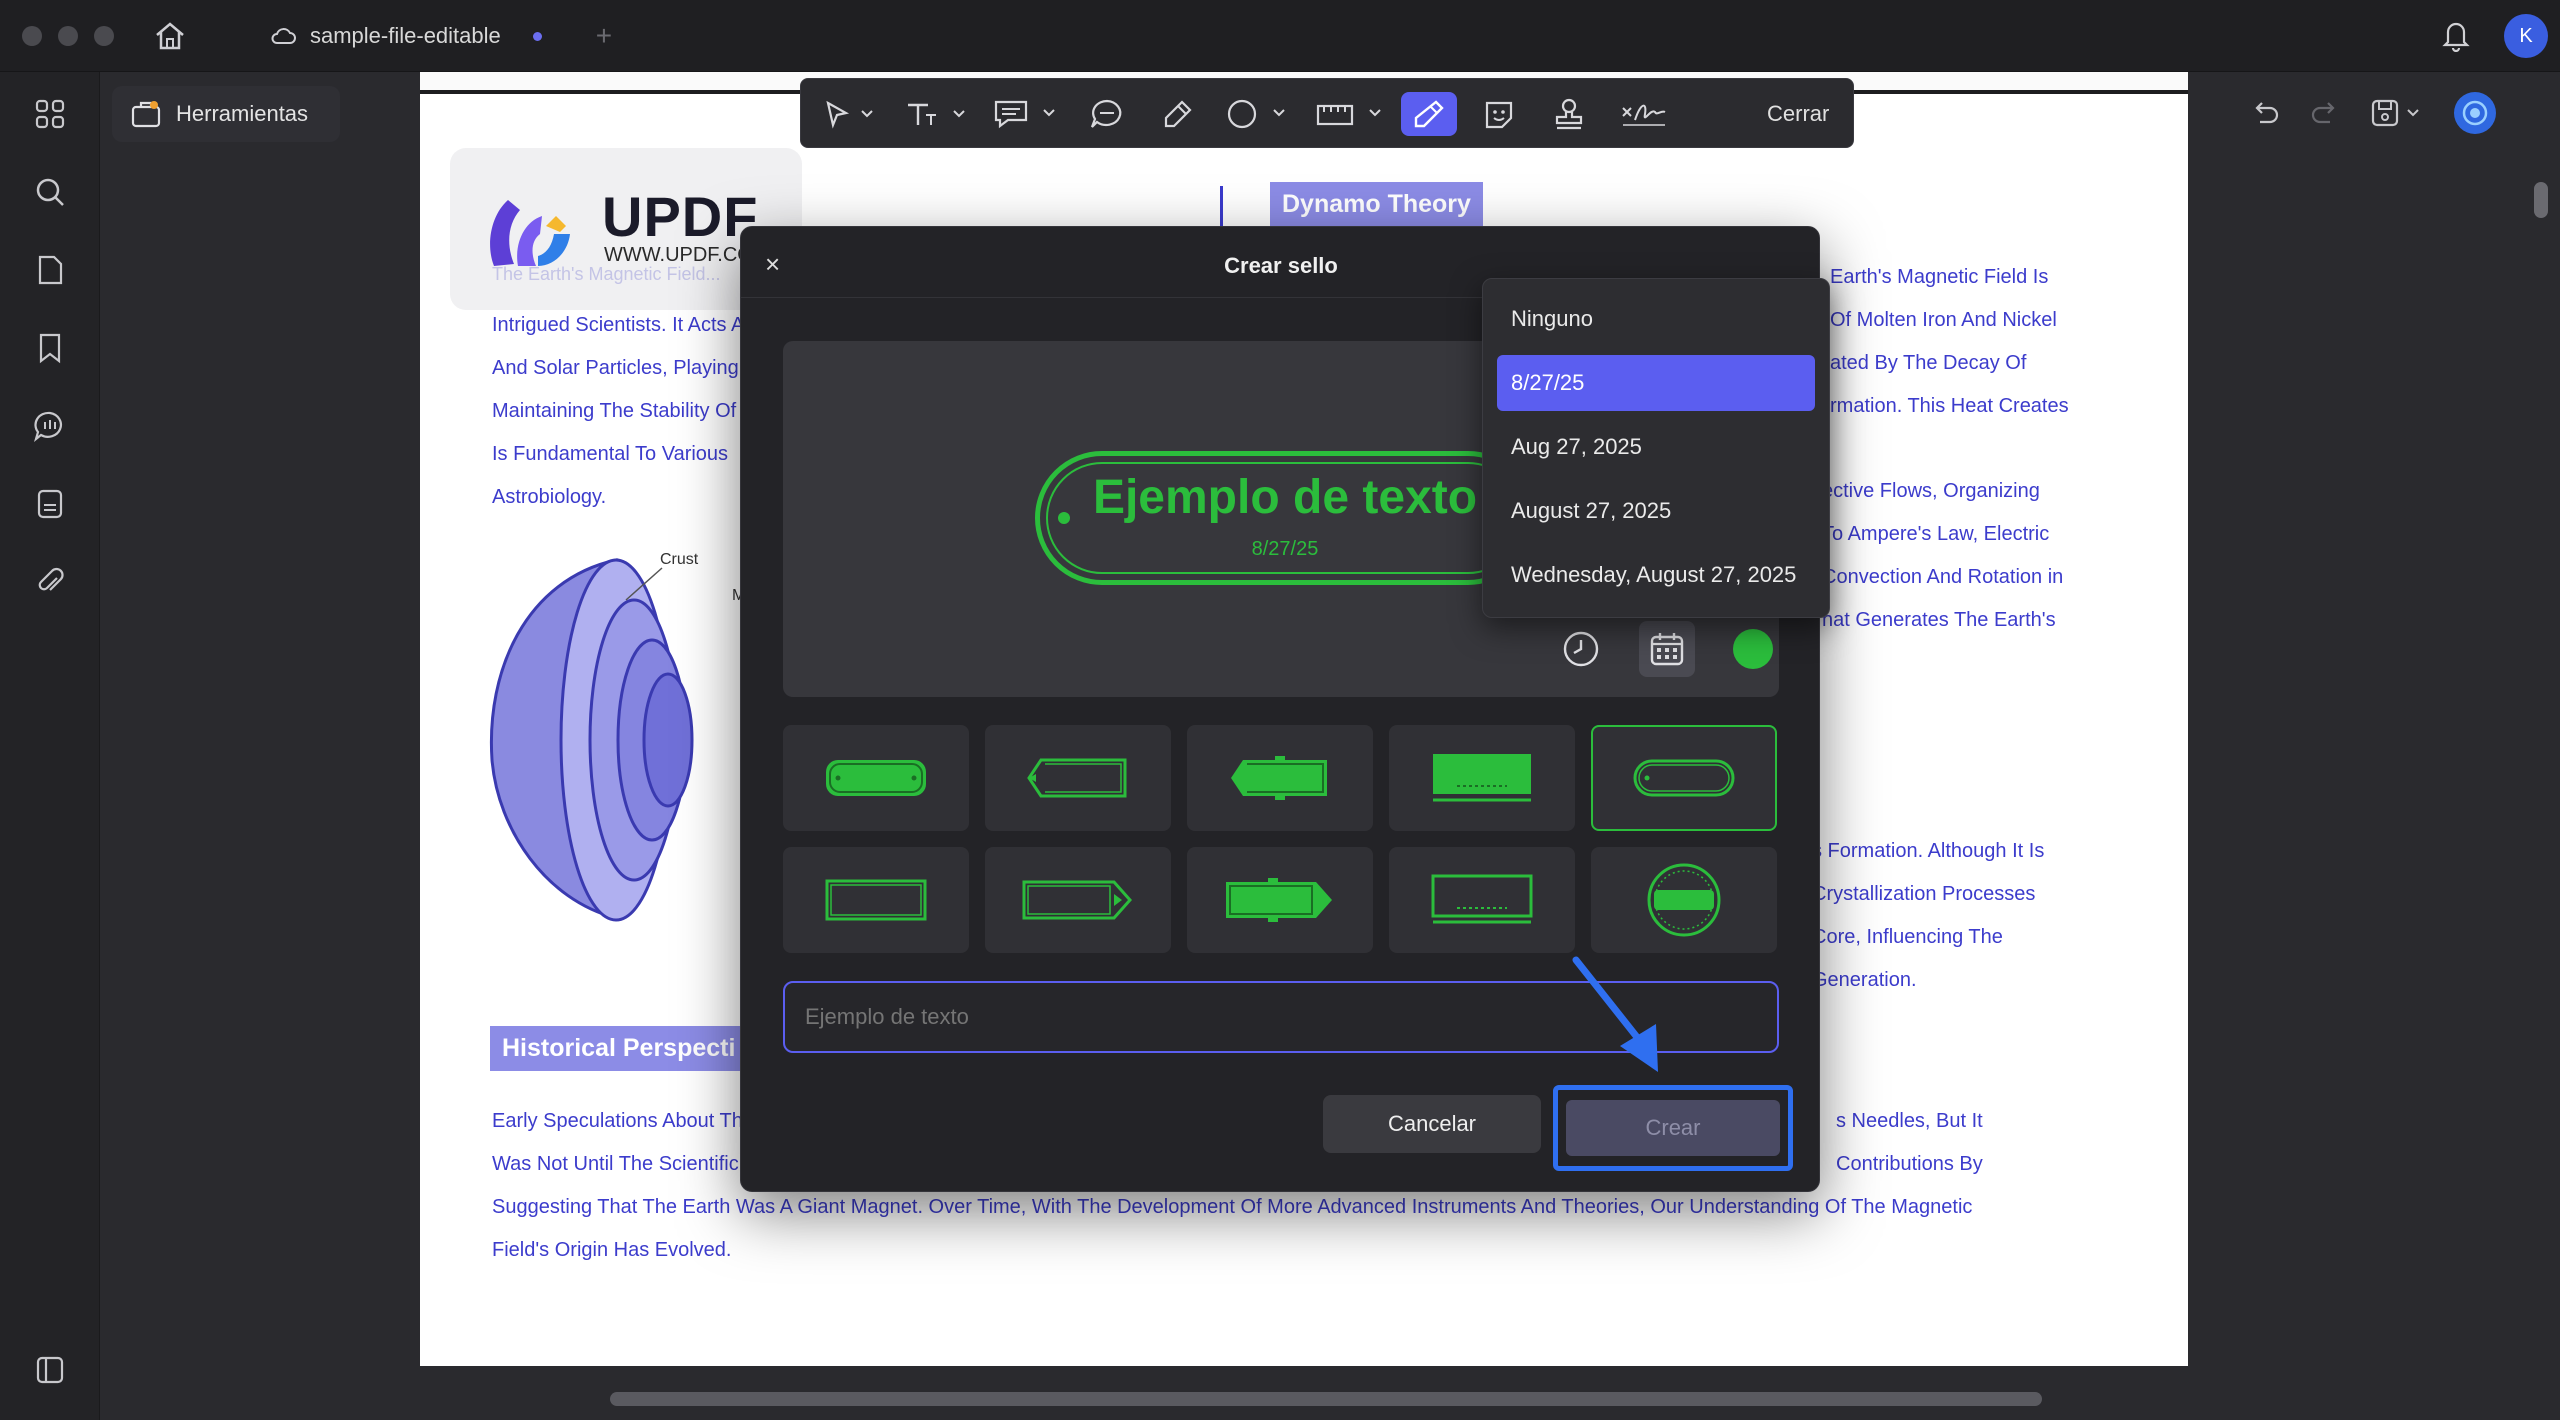 This screenshot has height=1420, width=2560. I want to click on logo-wordmark: UPDF, so click(680, 216).